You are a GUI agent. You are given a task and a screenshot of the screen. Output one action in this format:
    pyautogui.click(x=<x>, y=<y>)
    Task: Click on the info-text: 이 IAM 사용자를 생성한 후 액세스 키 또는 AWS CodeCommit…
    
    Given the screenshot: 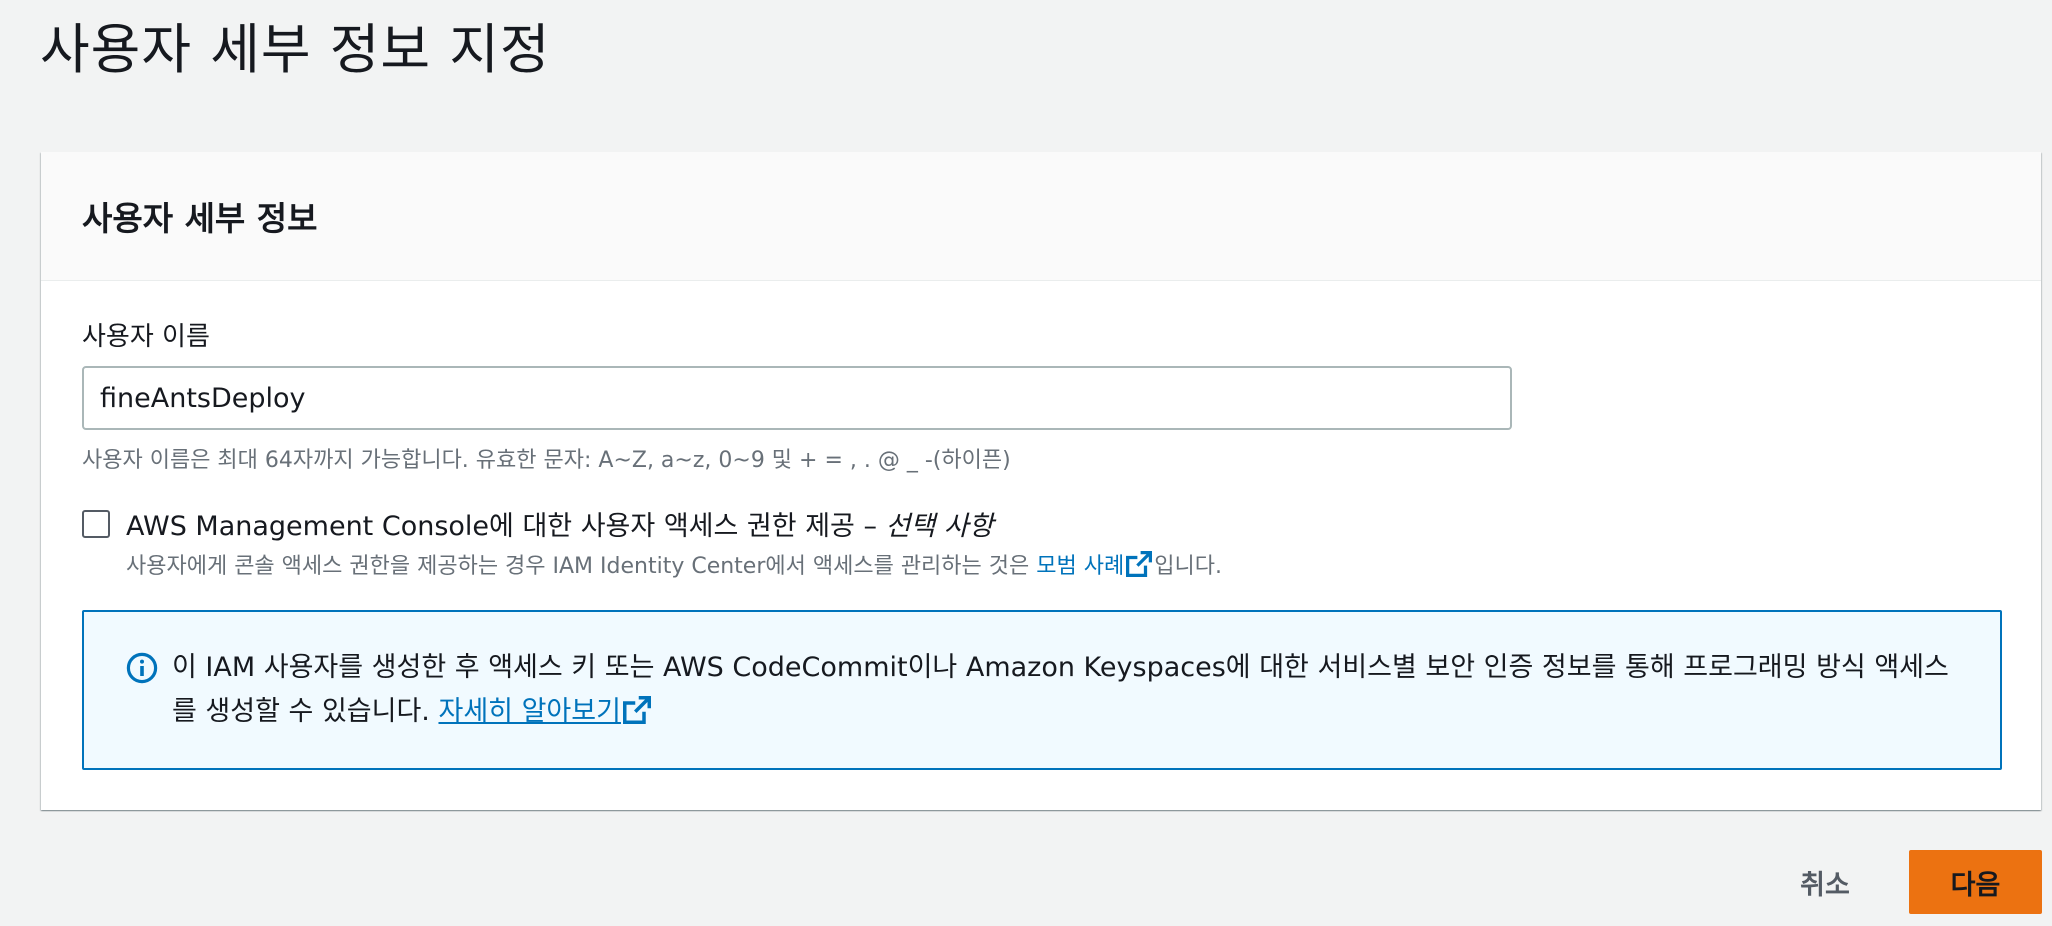 What is the action you would take?
    pyautogui.click(x=1072, y=692)
    